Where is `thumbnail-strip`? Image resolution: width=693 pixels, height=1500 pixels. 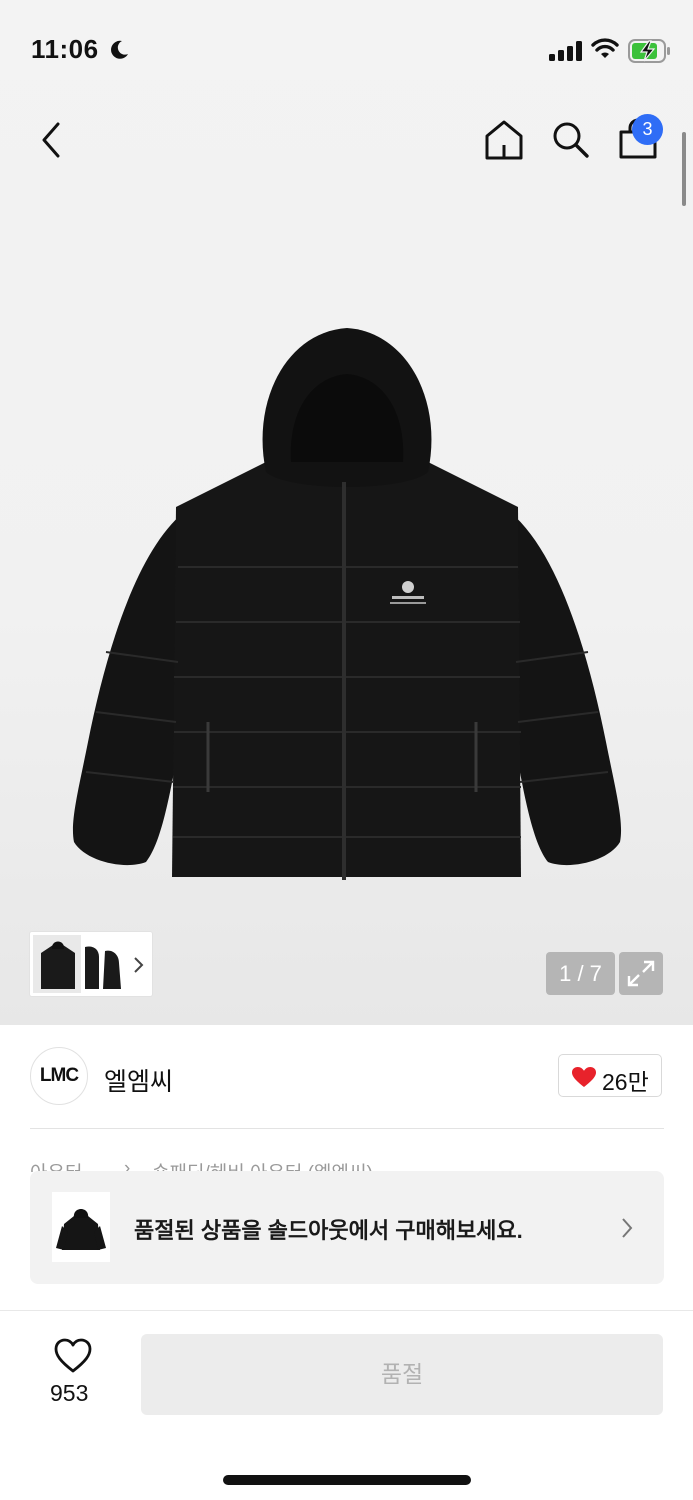 thumbnail-strip is located at coordinates (91, 964).